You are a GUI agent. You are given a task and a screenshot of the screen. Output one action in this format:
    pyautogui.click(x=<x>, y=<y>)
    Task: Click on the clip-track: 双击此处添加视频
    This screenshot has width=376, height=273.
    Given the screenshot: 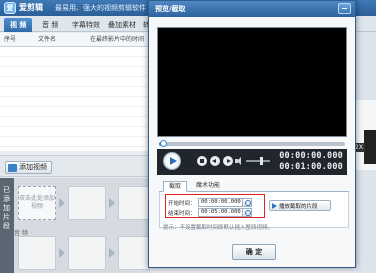 What is the action you would take?
    pyautogui.click(x=82, y=225)
    